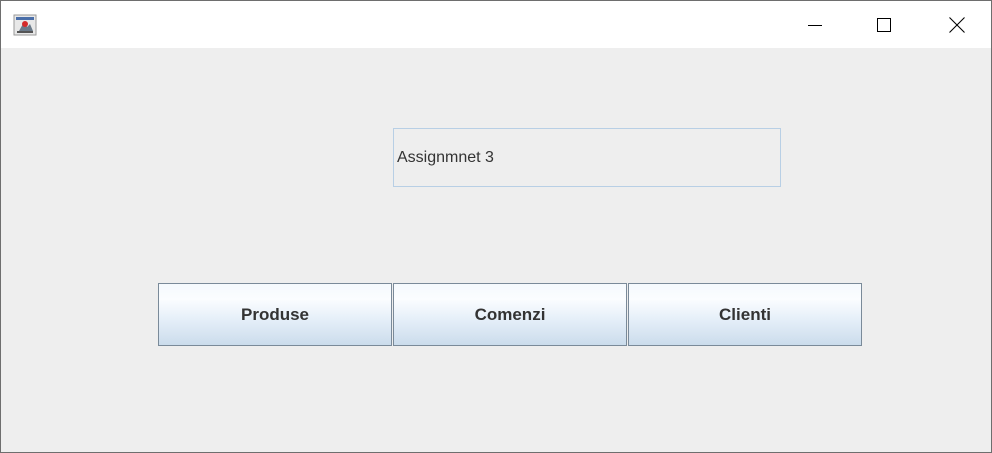  I want to click on produse-button-label: Produse, so click(275, 314).